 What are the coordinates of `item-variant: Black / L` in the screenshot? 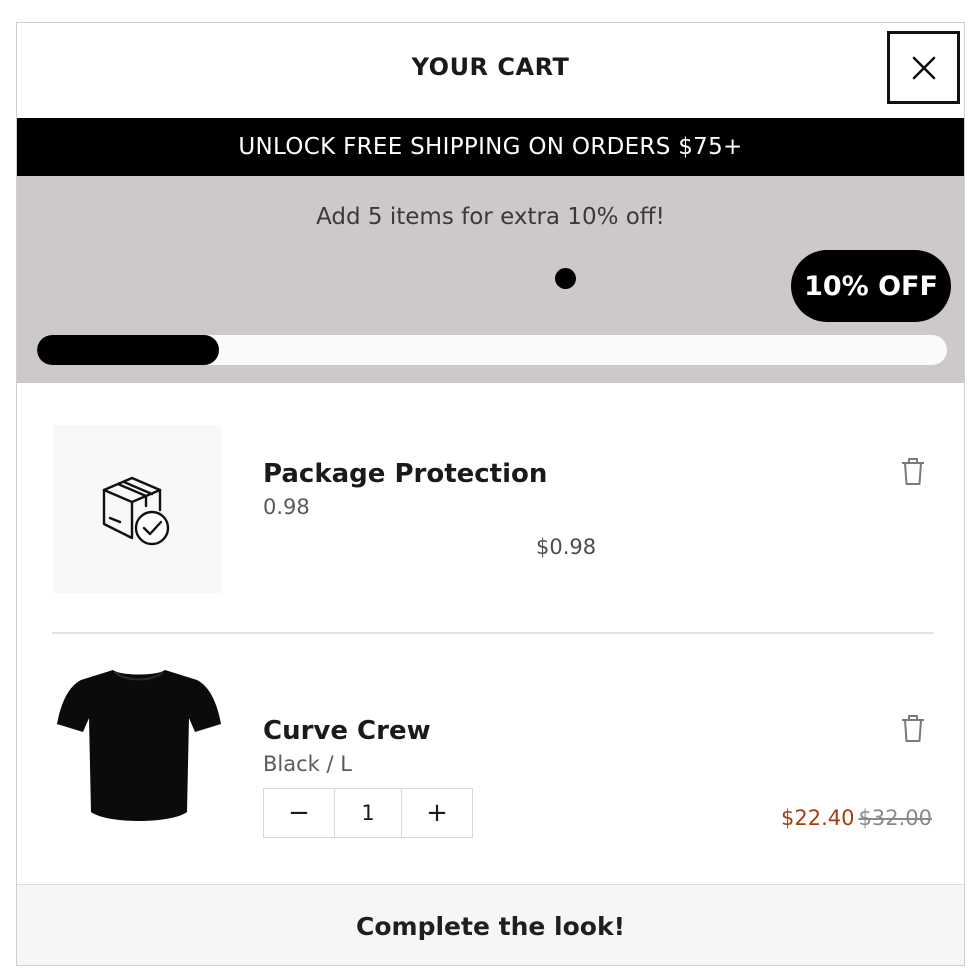 It's located at (307, 764).